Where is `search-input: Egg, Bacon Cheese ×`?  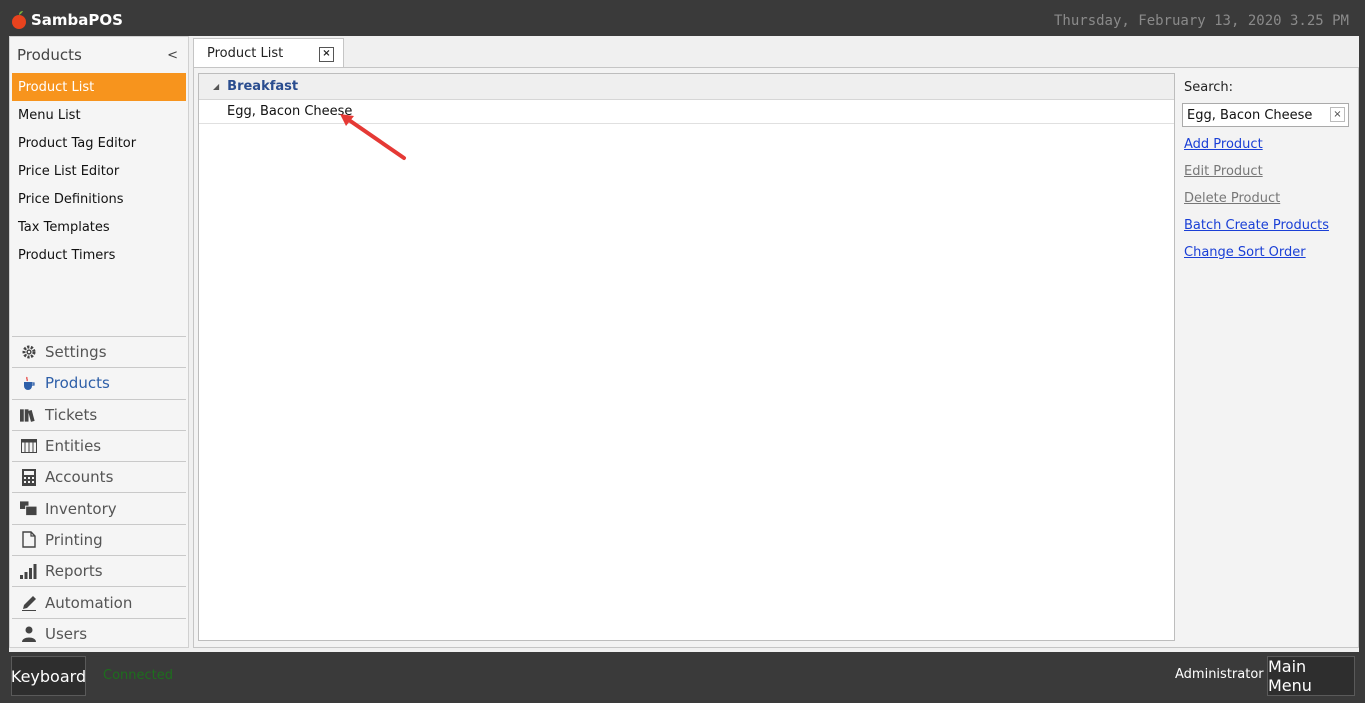 search-input: Egg, Bacon Cheese × is located at coordinates (1265, 115).